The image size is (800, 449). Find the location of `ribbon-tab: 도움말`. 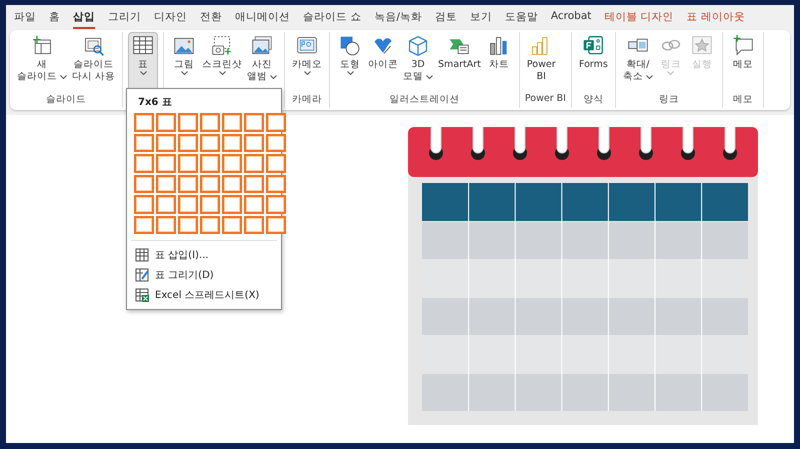

ribbon-tab: 도움말 is located at coordinates (521, 19).